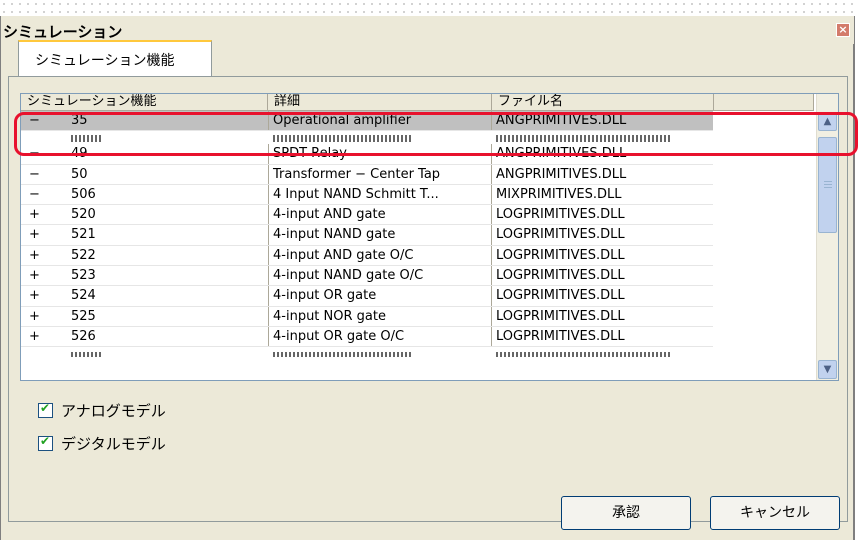 Image resolution: width=859 pixels, height=540 pixels. What do you see at coordinates (83, 215) in the screenshot?
I see `function-id: 520` at bounding box center [83, 215].